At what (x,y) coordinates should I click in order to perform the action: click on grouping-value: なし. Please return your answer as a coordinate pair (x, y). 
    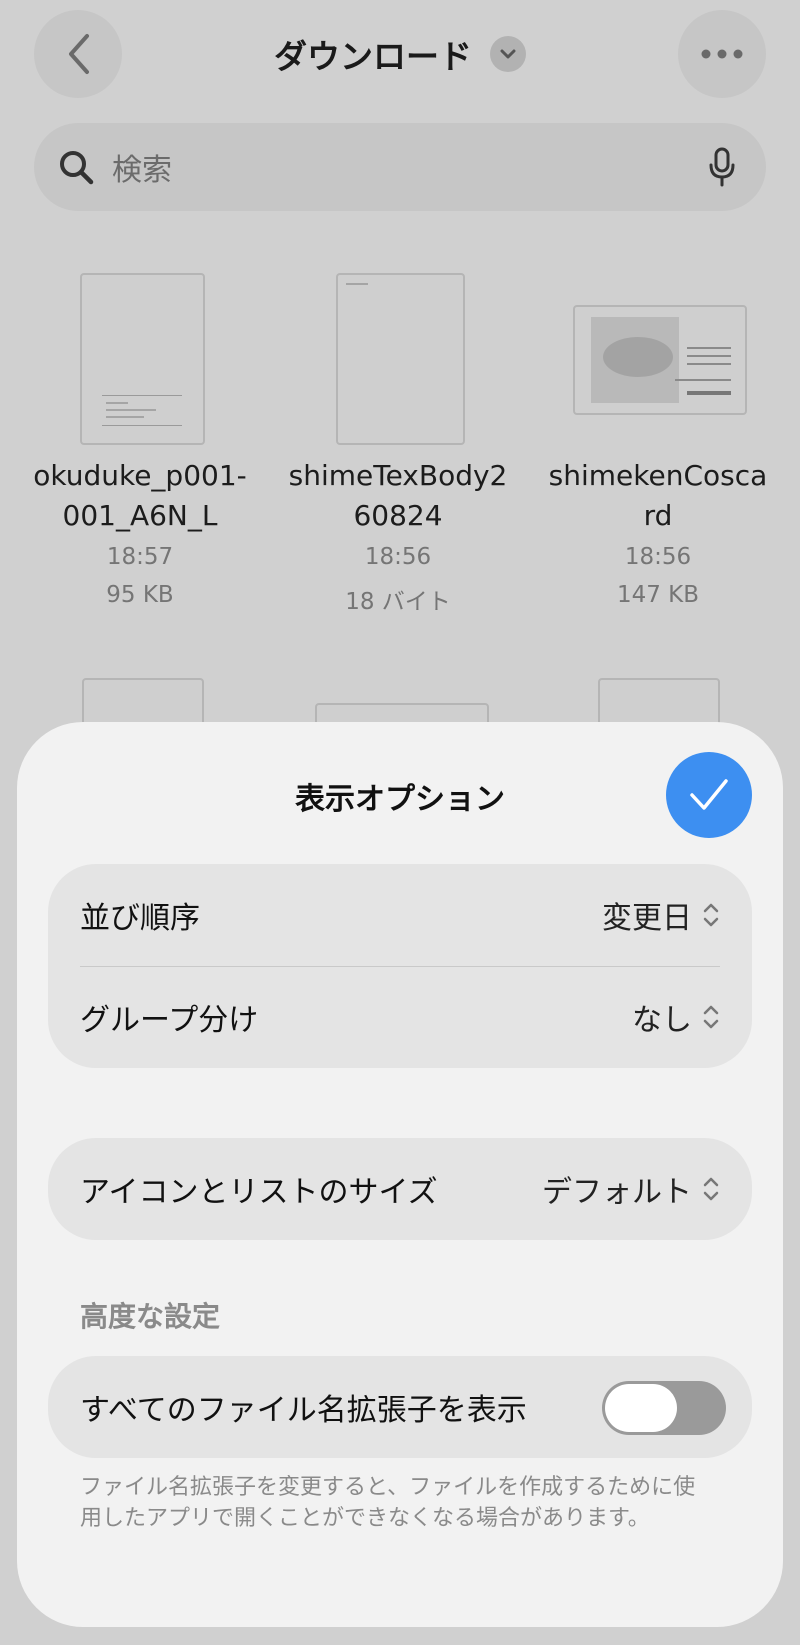
    Looking at the image, I should click on (662, 1020).